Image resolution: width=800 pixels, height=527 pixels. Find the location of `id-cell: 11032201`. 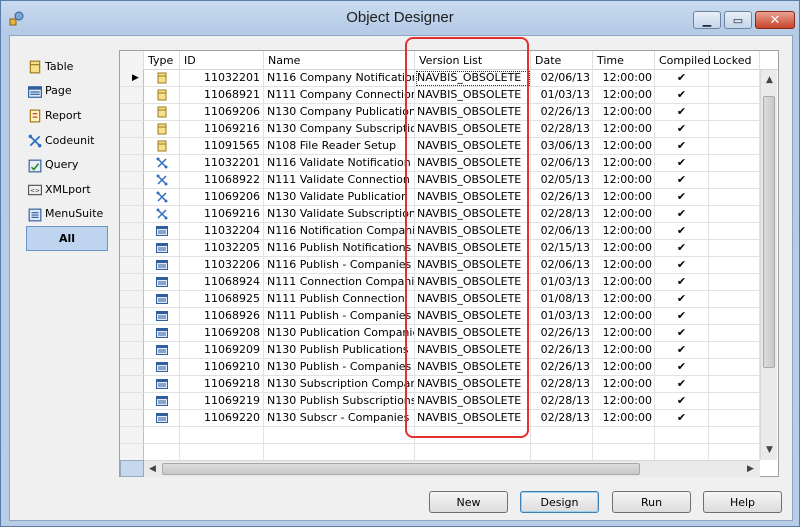

id-cell: 11032201 is located at coordinates (222, 78).